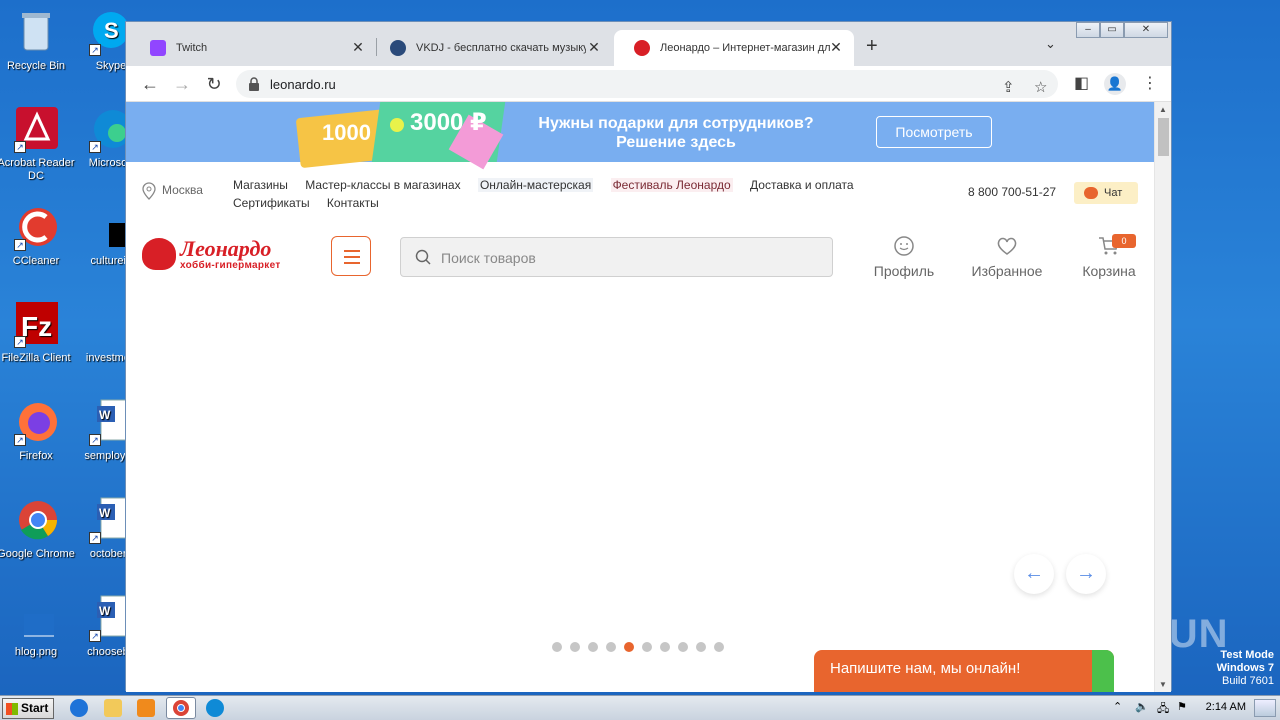 This screenshot has width=1280, height=720. Describe the element at coordinates (182, 84) in the screenshot. I see `forward-button: →` at that location.